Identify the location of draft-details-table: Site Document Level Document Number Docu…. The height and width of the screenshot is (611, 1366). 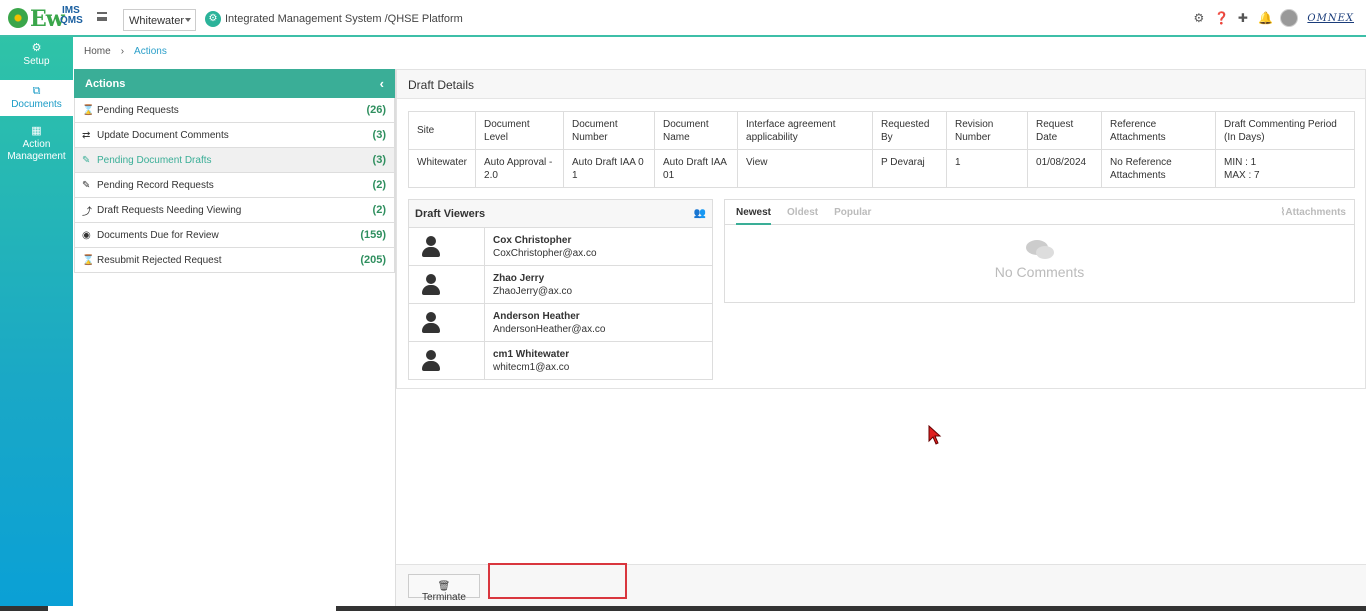
(881, 149).